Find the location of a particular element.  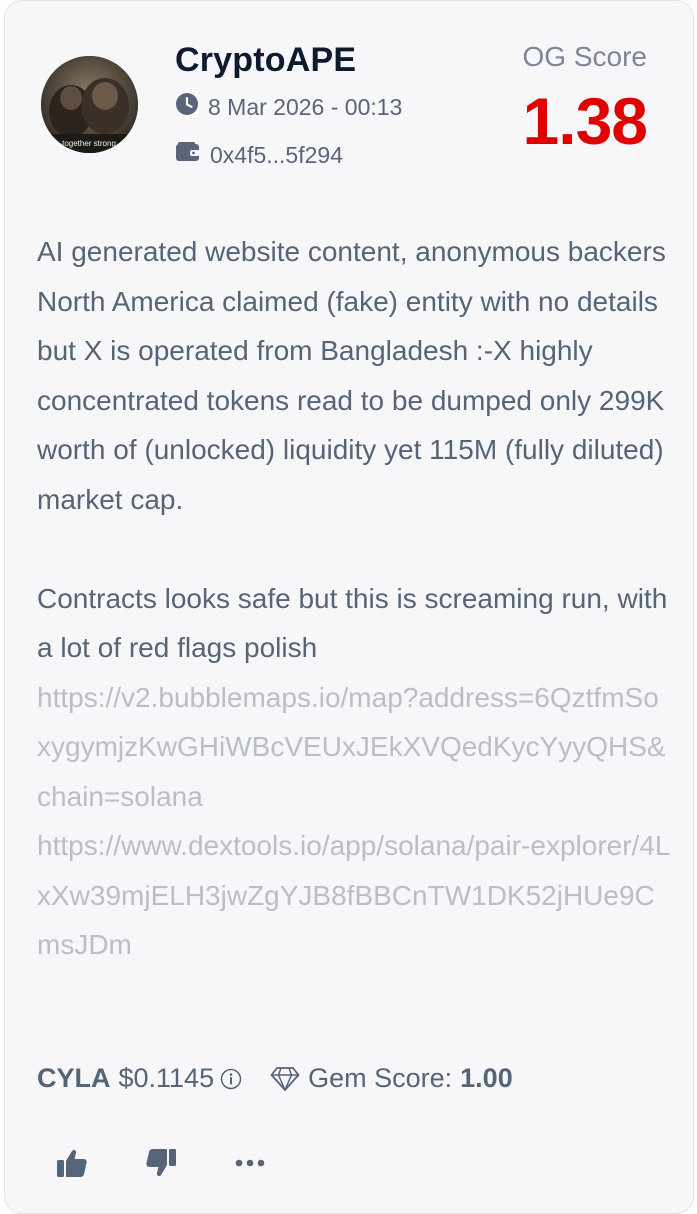

timestamp: 8 Mar 2026 - 00:13 is located at coordinates (305, 106).